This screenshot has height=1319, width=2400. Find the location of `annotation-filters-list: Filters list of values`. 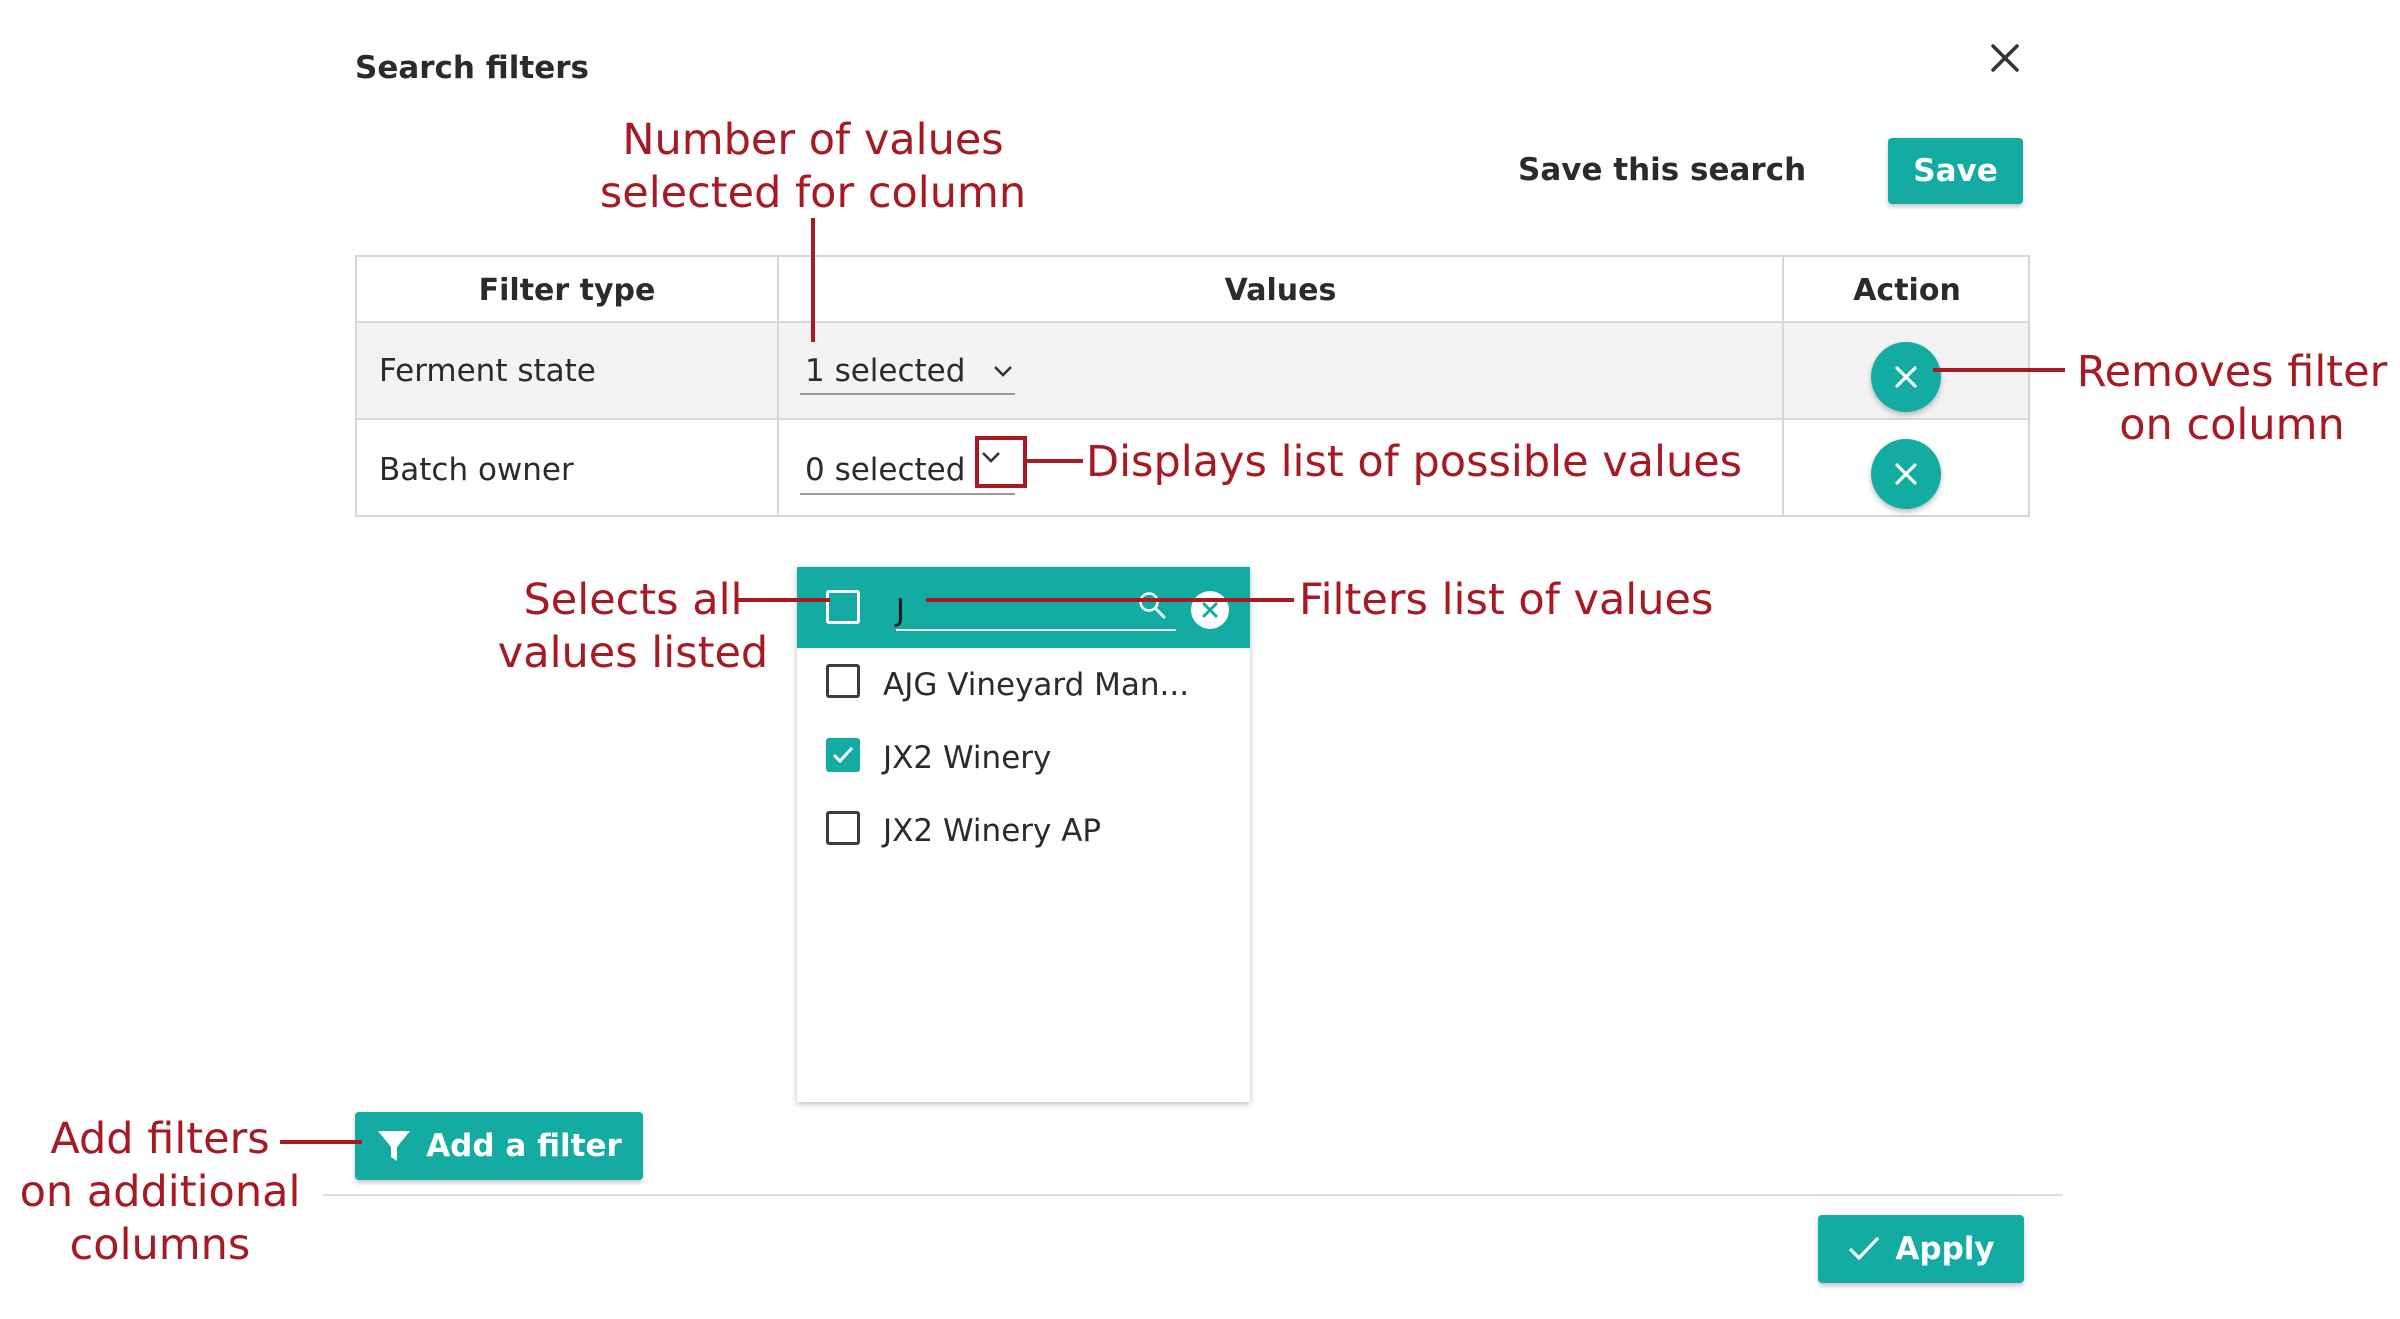

annotation-filters-list: Filters list of values is located at coordinates (1506, 600).